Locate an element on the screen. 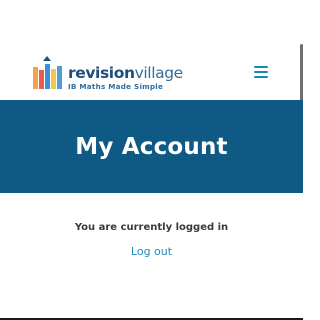 This screenshot has width=320, height=320. logo-wordmark: revisionvillage is located at coordinates (125, 73).